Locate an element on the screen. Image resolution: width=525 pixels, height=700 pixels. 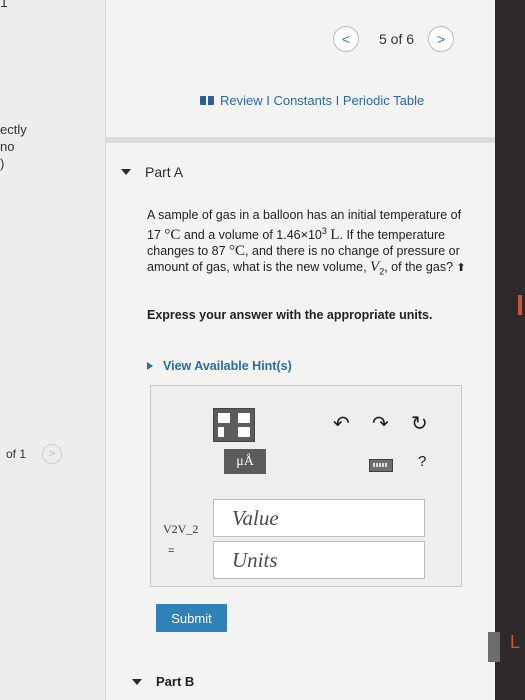
templates-button is located at coordinates (234, 425).